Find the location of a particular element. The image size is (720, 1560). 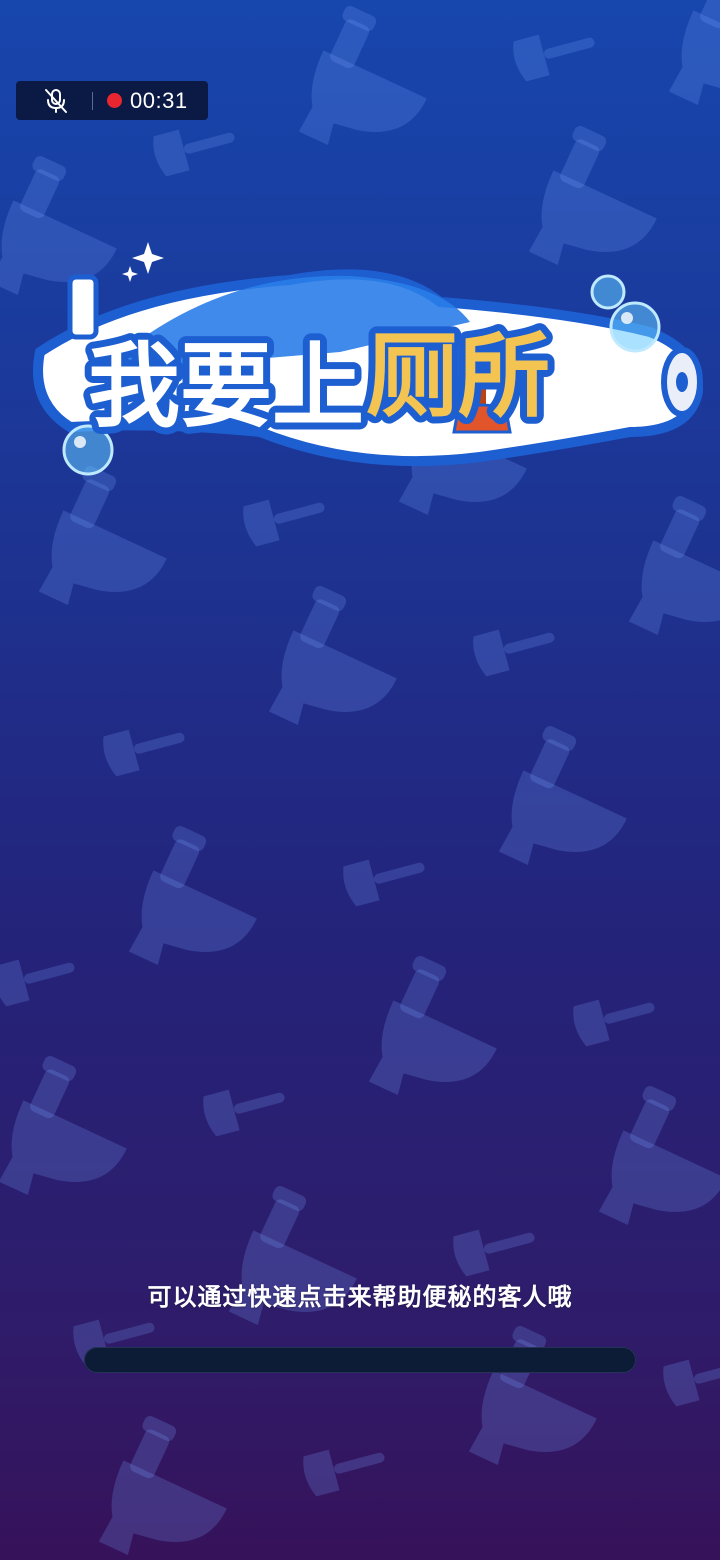

recording-dot-icon is located at coordinates (114, 100).